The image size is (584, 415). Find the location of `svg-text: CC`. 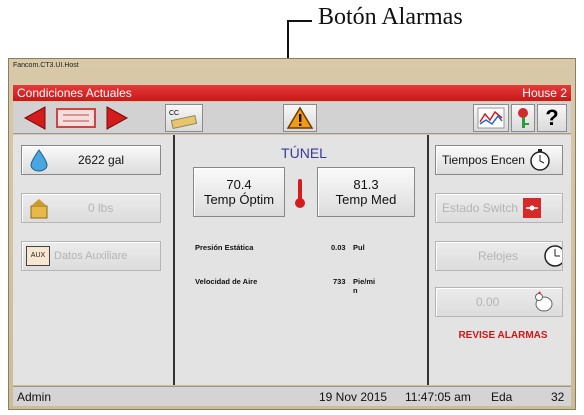

svg-text: CC is located at coordinates (174, 113).